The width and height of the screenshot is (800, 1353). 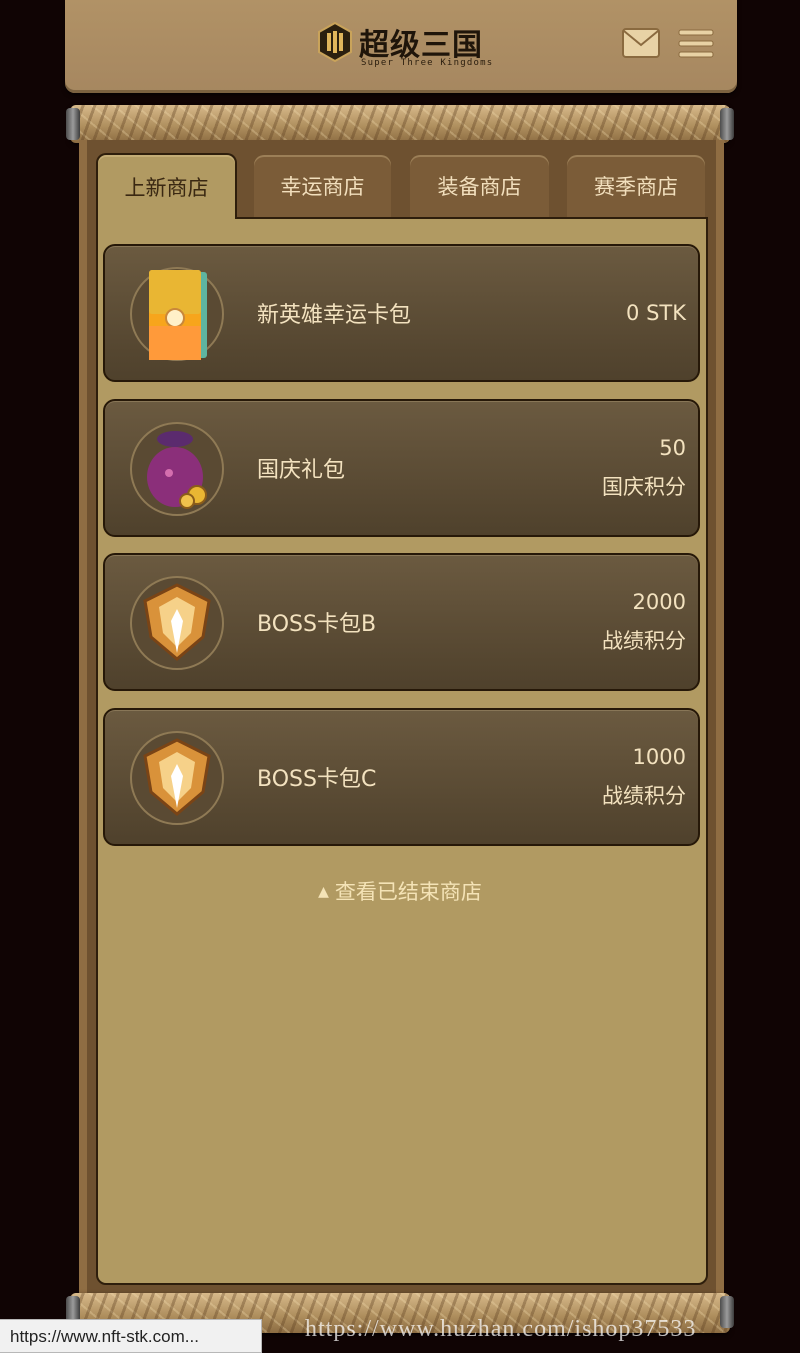 What do you see at coordinates (334, 315) in the screenshot?
I see `item-name: 新英雄幸运卡包` at bounding box center [334, 315].